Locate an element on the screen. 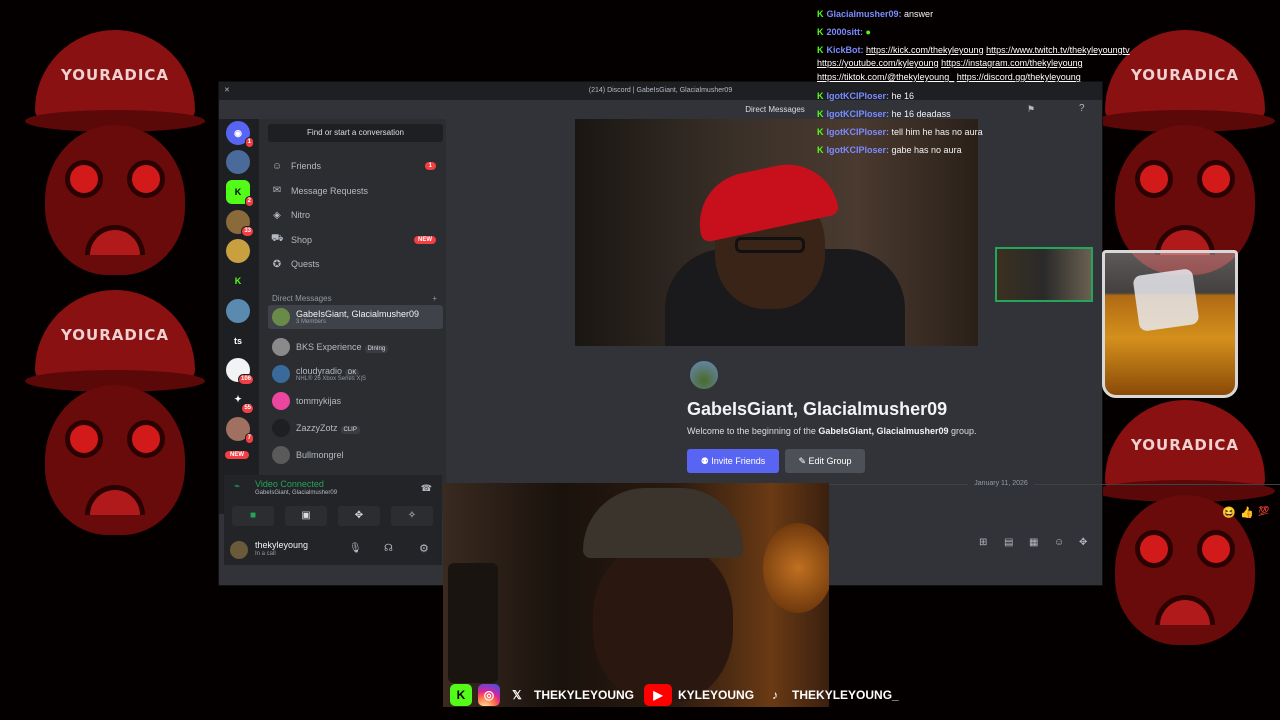 Image resolution: width=1280 pixels, height=720 pixels. chat-link: https://instagram.com/thekyleyoung is located at coordinates (1012, 63).